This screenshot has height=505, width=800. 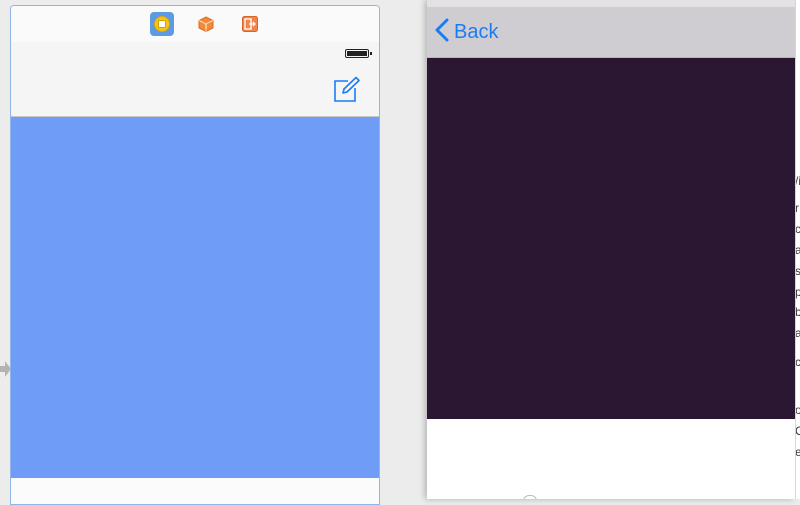 I want to click on simulator-title-bar, so click(x=611, y=3).